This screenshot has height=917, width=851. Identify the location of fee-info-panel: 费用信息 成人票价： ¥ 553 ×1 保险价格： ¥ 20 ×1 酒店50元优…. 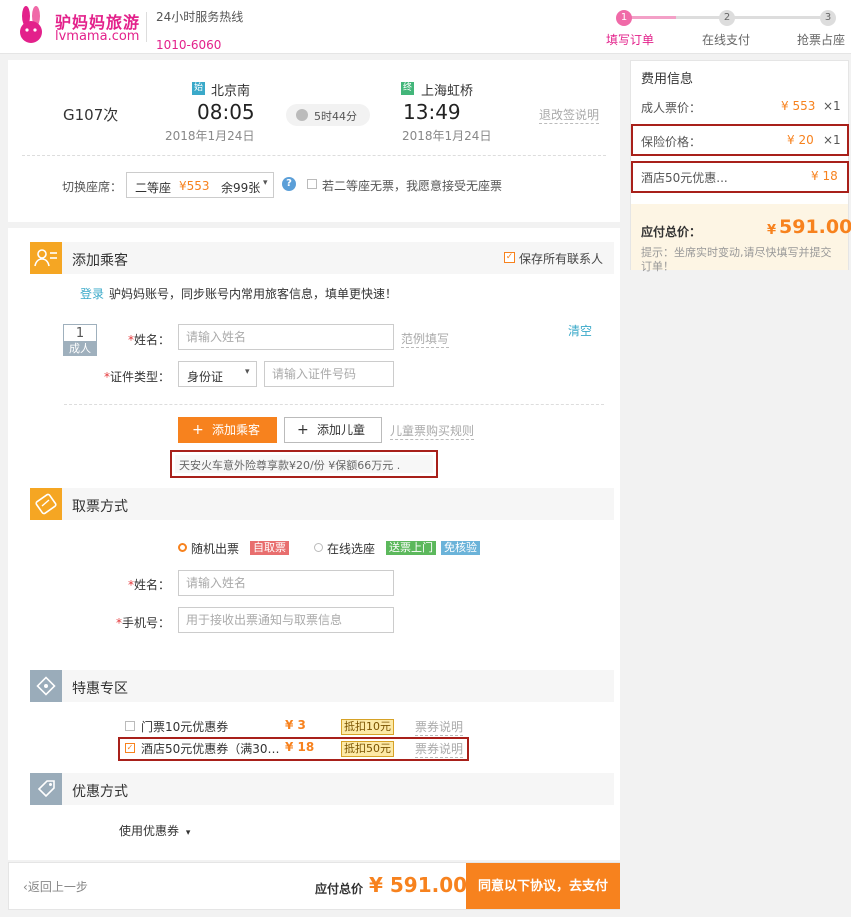
(740, 166).